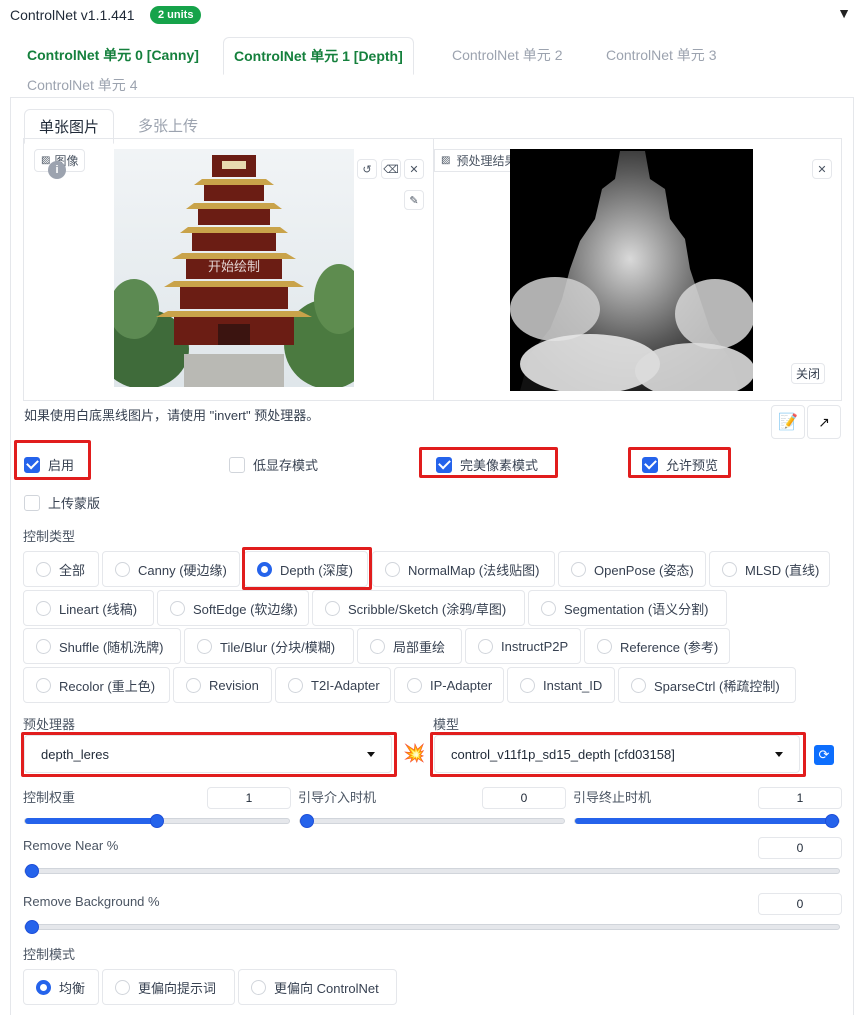 This screenshot has height=1015, width=855. Describe the element at coordinates (57, 170) in the screenshot. I see `info-icon: i` at that location.